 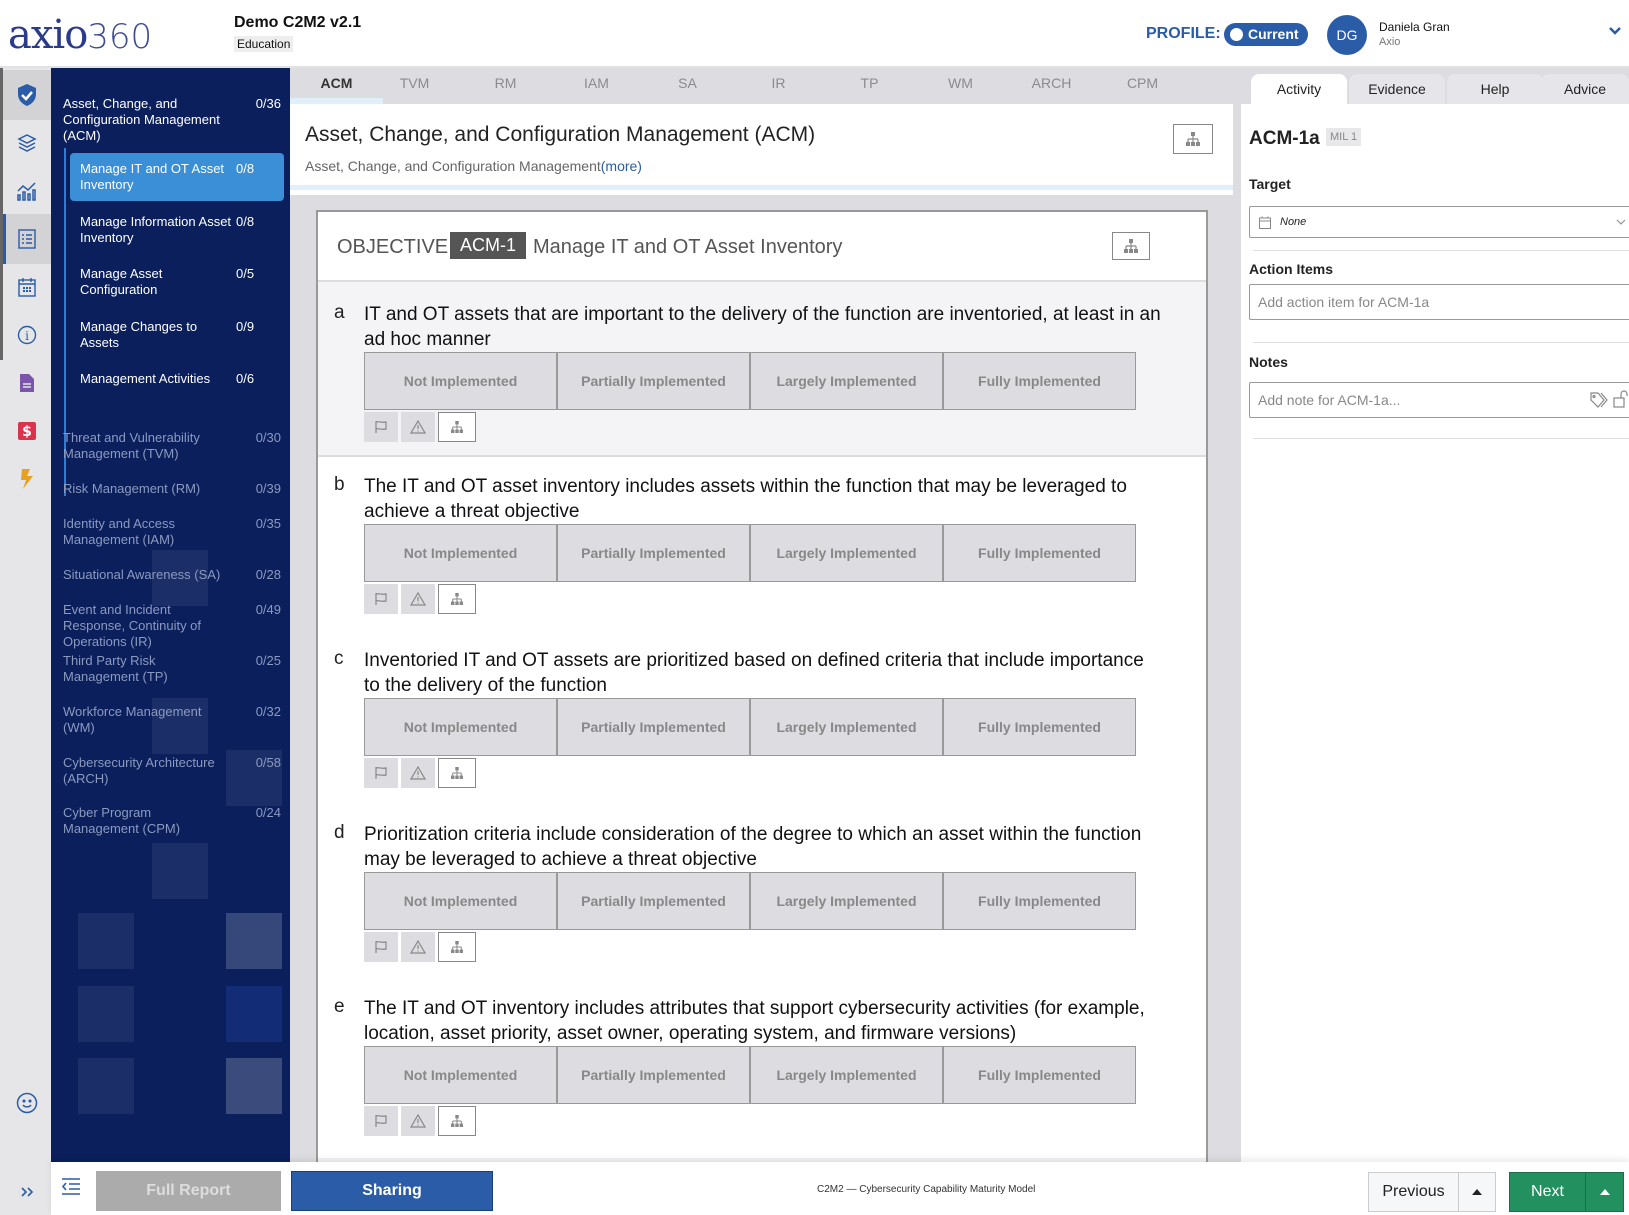 What do you see at coordinates (80, 35) in the screenshot?
I see `axio-logo: axio360` at bounding box center [80, 35].